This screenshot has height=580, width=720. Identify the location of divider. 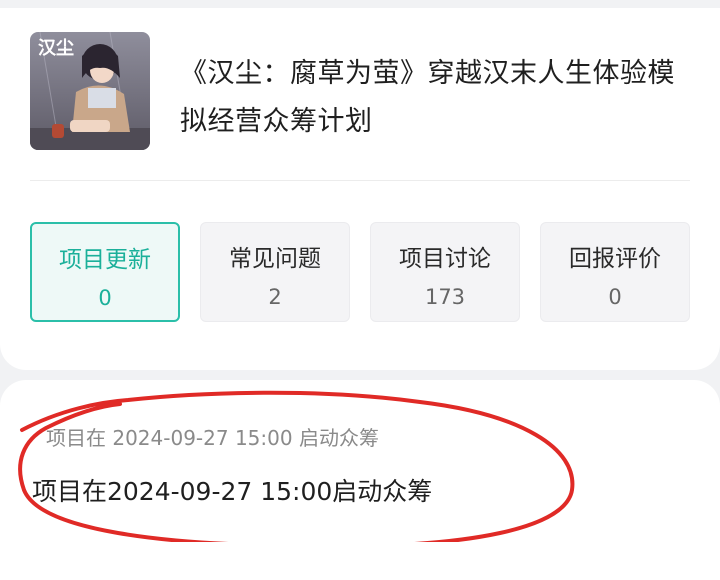
(360, 180).